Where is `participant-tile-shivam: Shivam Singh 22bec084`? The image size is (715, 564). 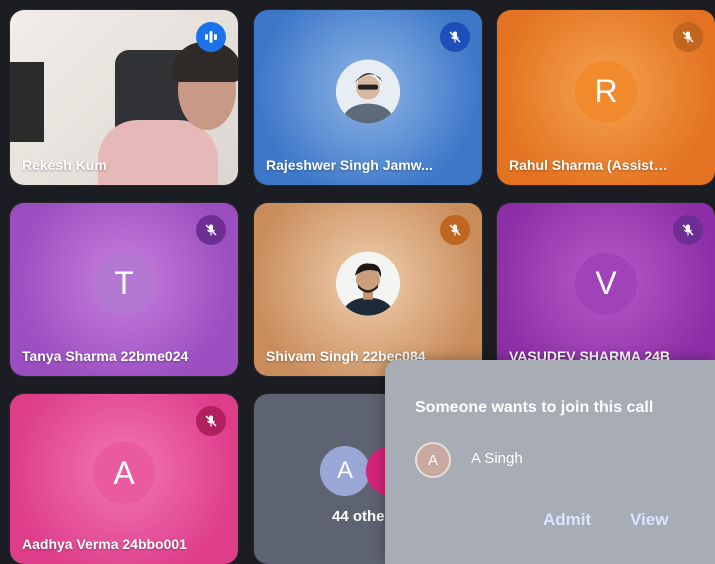 participant-tile-shivam: Shivam Singh 22bec084 is located at coordinates (368, 289).